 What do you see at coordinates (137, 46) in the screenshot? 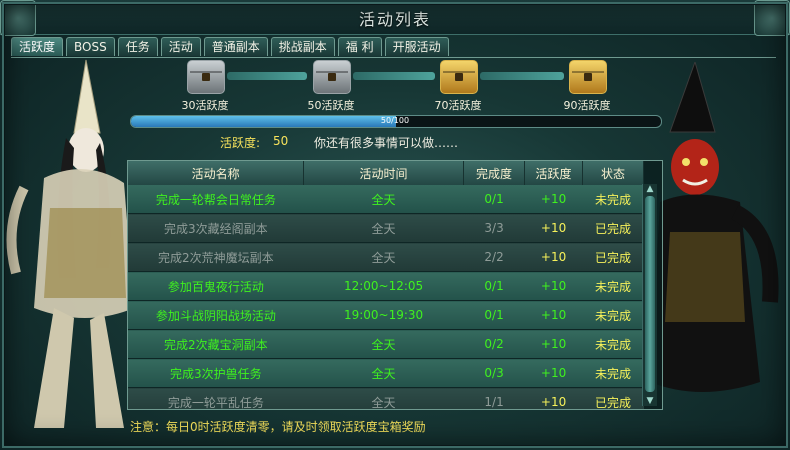
I see `tab-quests: 任务` at bounding box center [137, 46].